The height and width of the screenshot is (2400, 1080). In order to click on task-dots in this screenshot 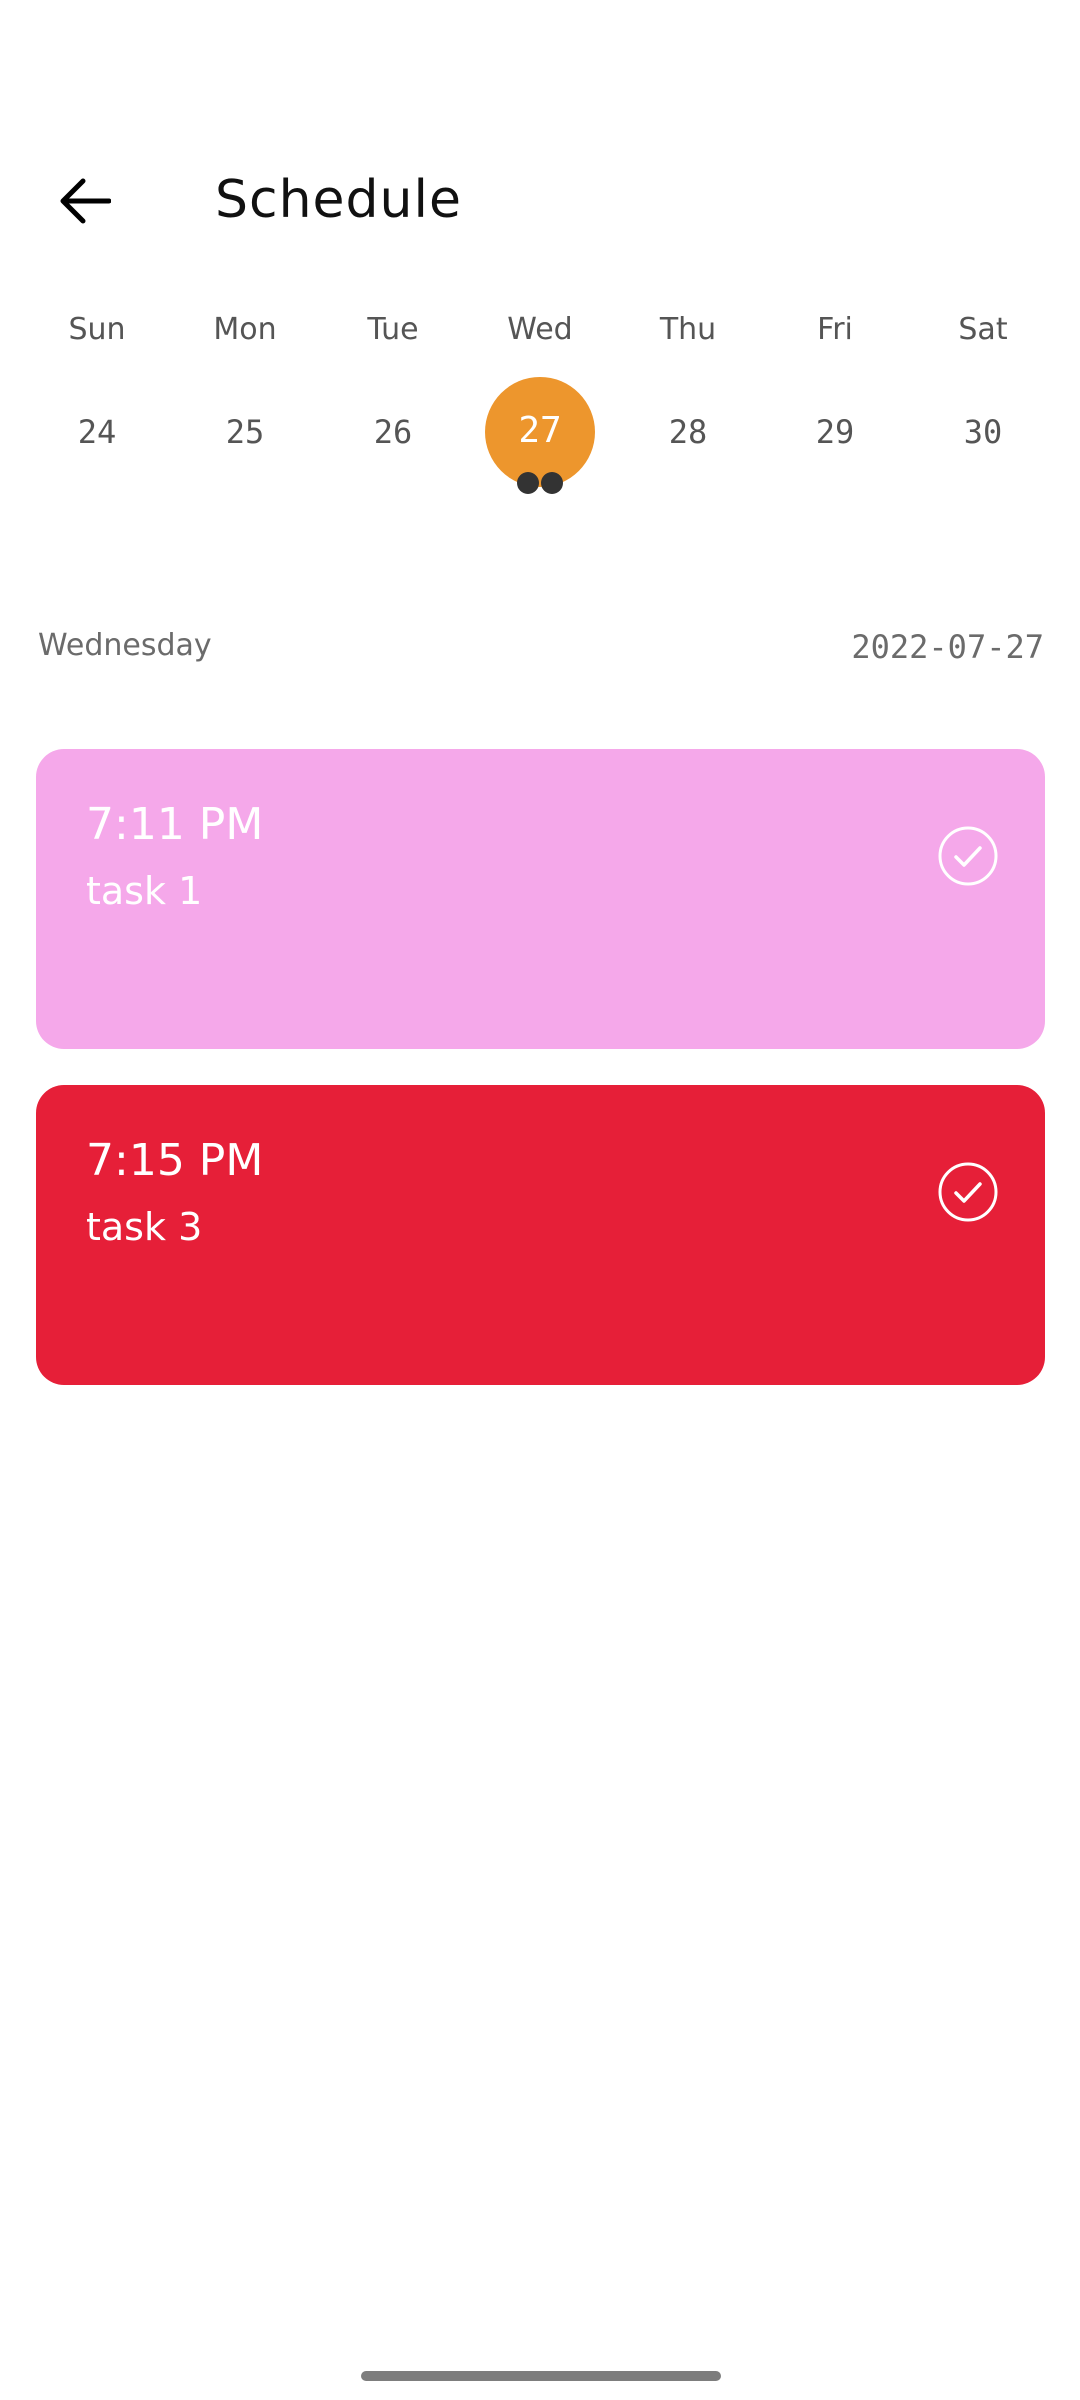, I will do `click(540, 483)`.